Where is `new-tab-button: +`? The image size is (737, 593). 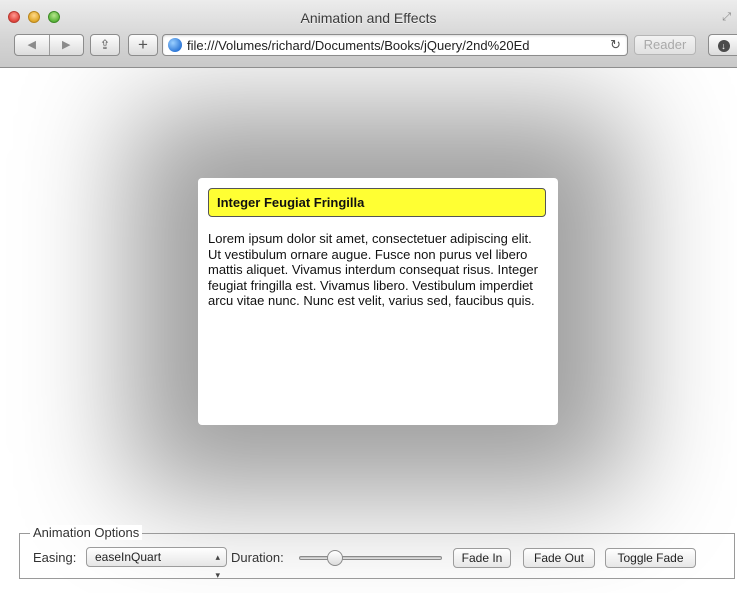
new-tab-button: + is located at coordinates (143, 45).